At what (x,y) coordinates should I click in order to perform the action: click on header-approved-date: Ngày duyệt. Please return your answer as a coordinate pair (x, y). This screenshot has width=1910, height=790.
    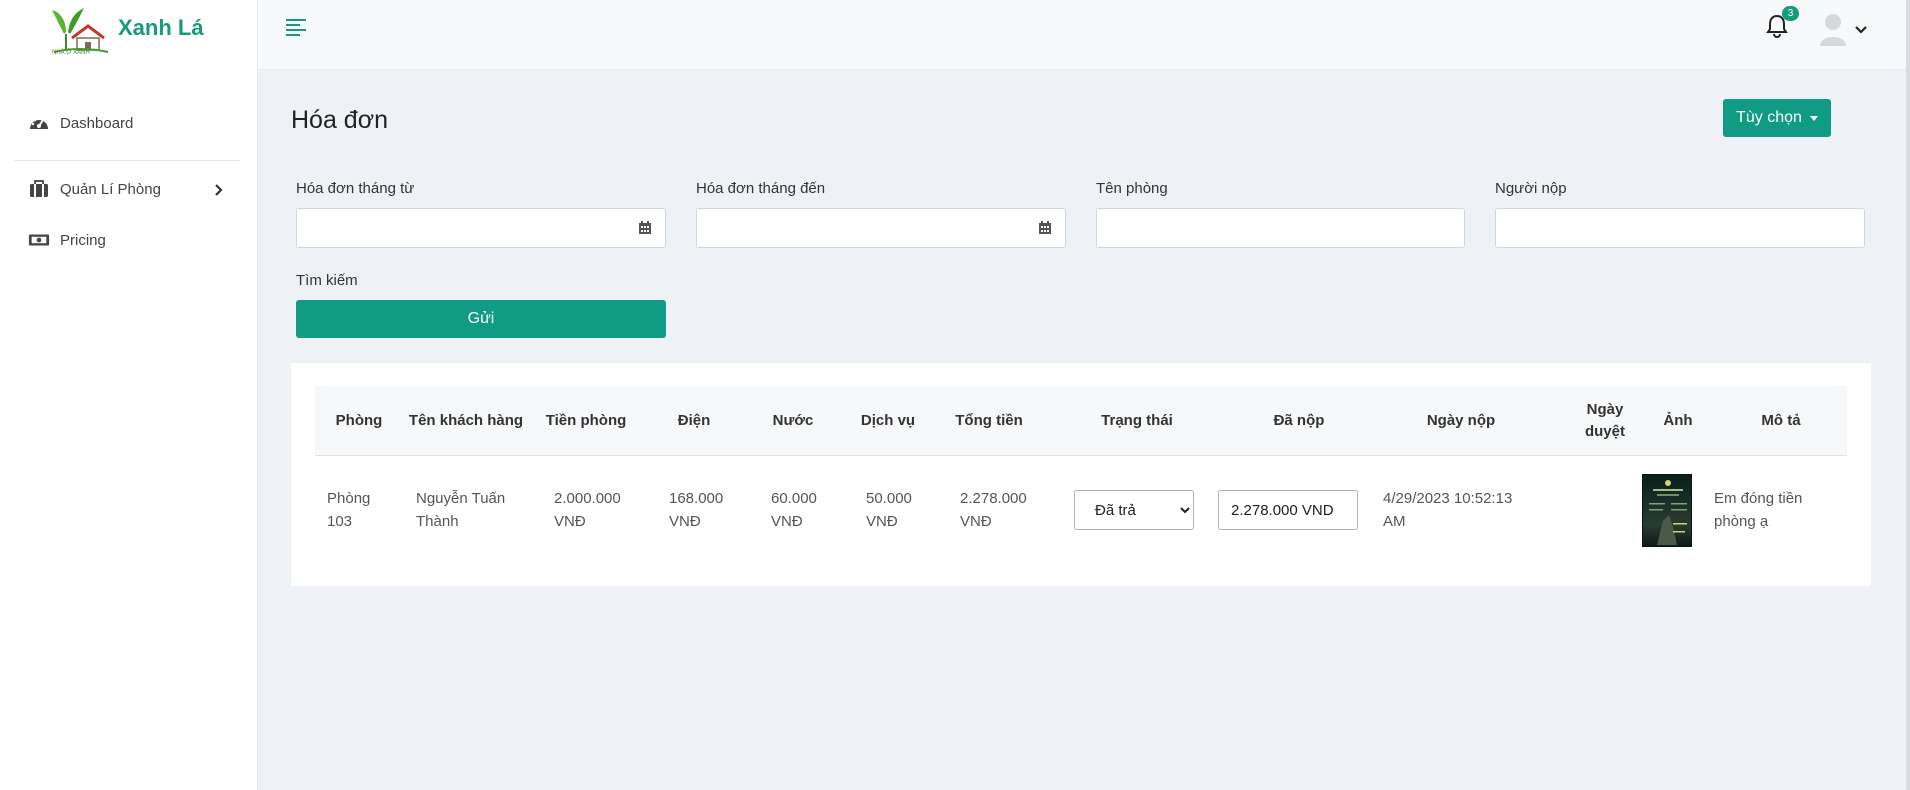
    Looking at the image, I should click on (1604, 420).